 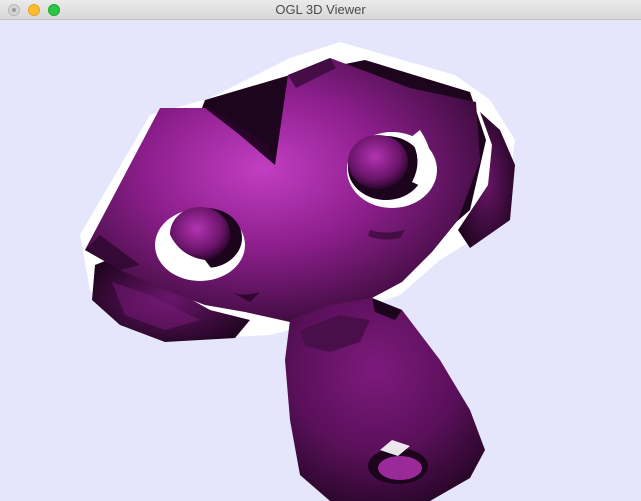 I want to click on right-eye, so click(x=392, y=169).